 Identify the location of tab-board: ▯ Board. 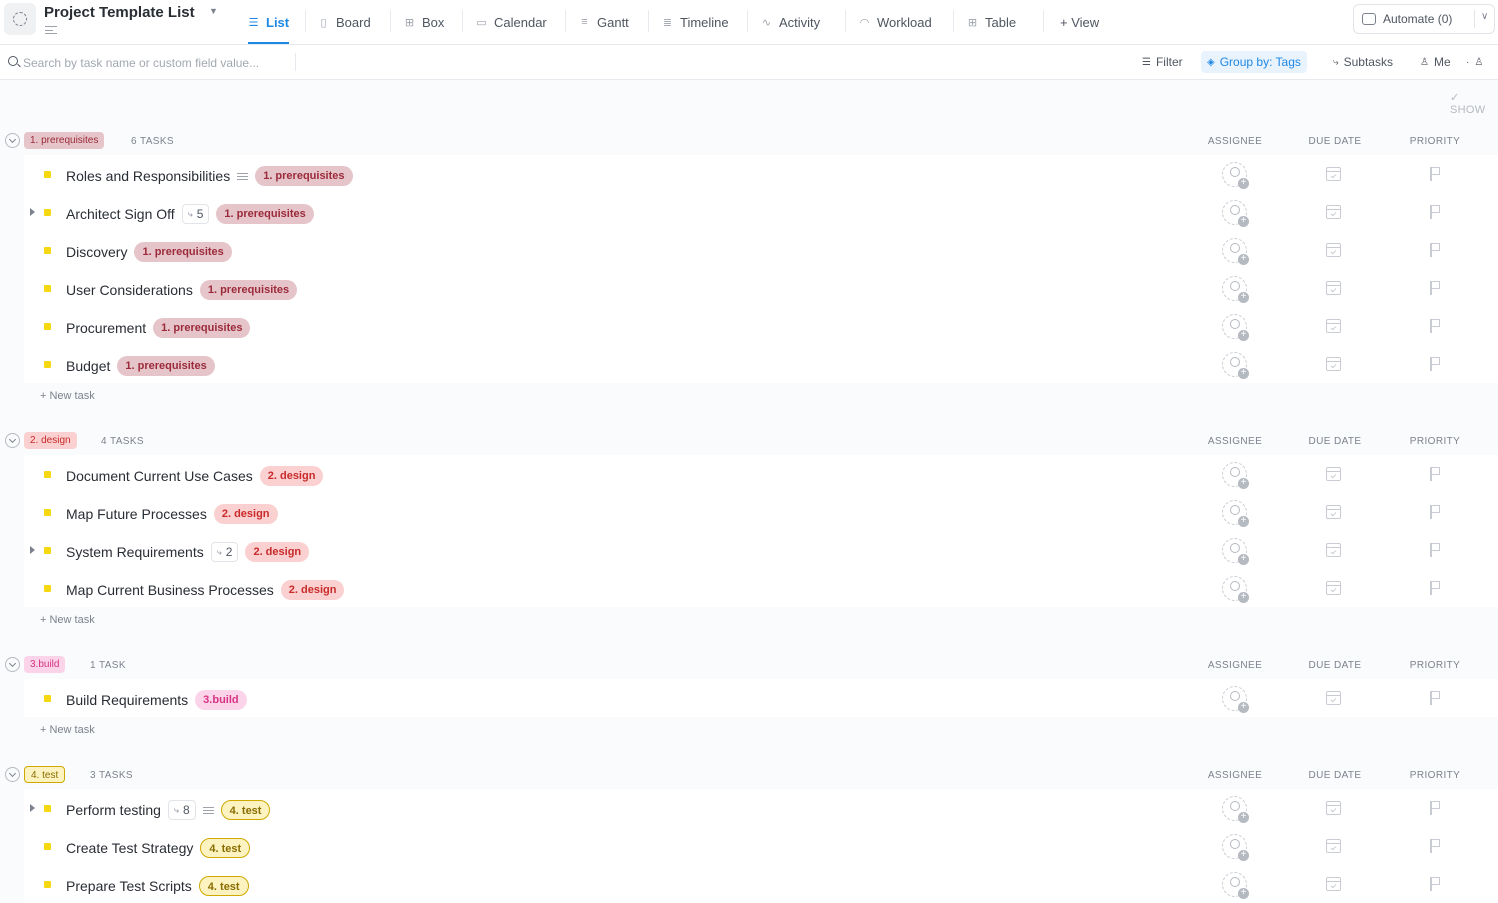
(344, 22).